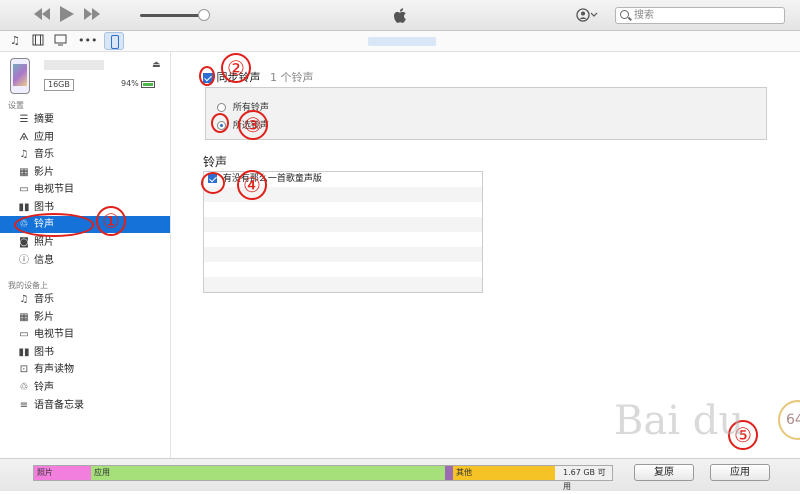 This screenshot has height=494, width=800. What do you see at coordinates (24, 387) in the screenshot?
I see `bell-icon: ♲` at bounding box center [24, 387].